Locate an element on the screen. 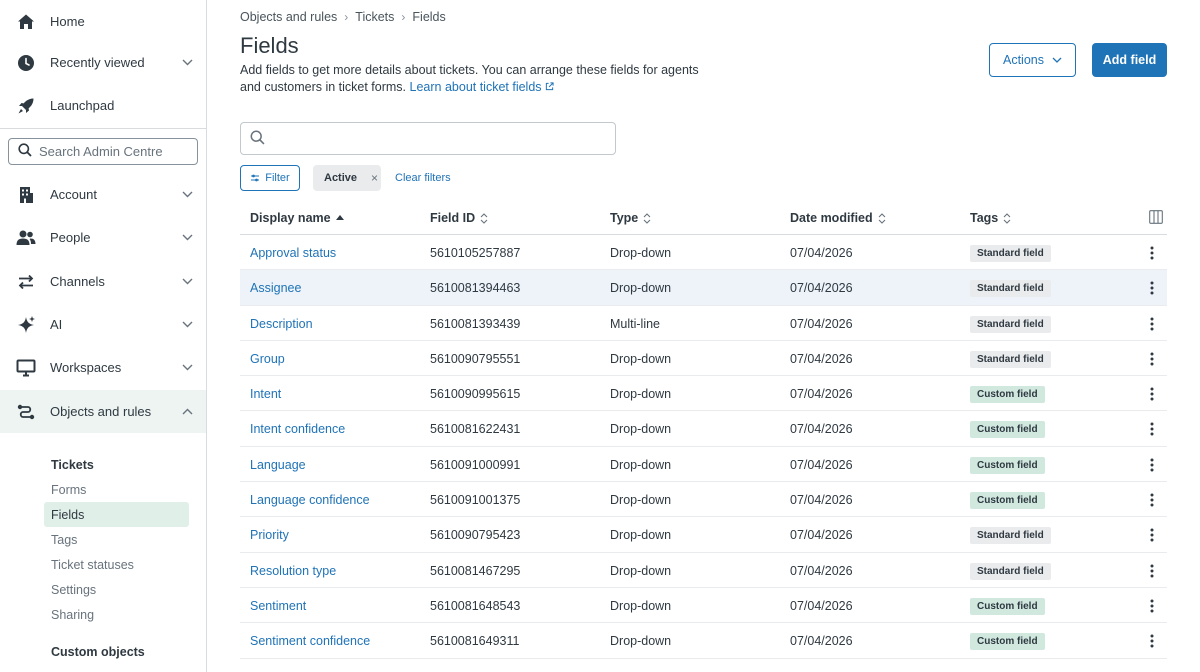  header-type: Type is located at coordinates (630, 218).